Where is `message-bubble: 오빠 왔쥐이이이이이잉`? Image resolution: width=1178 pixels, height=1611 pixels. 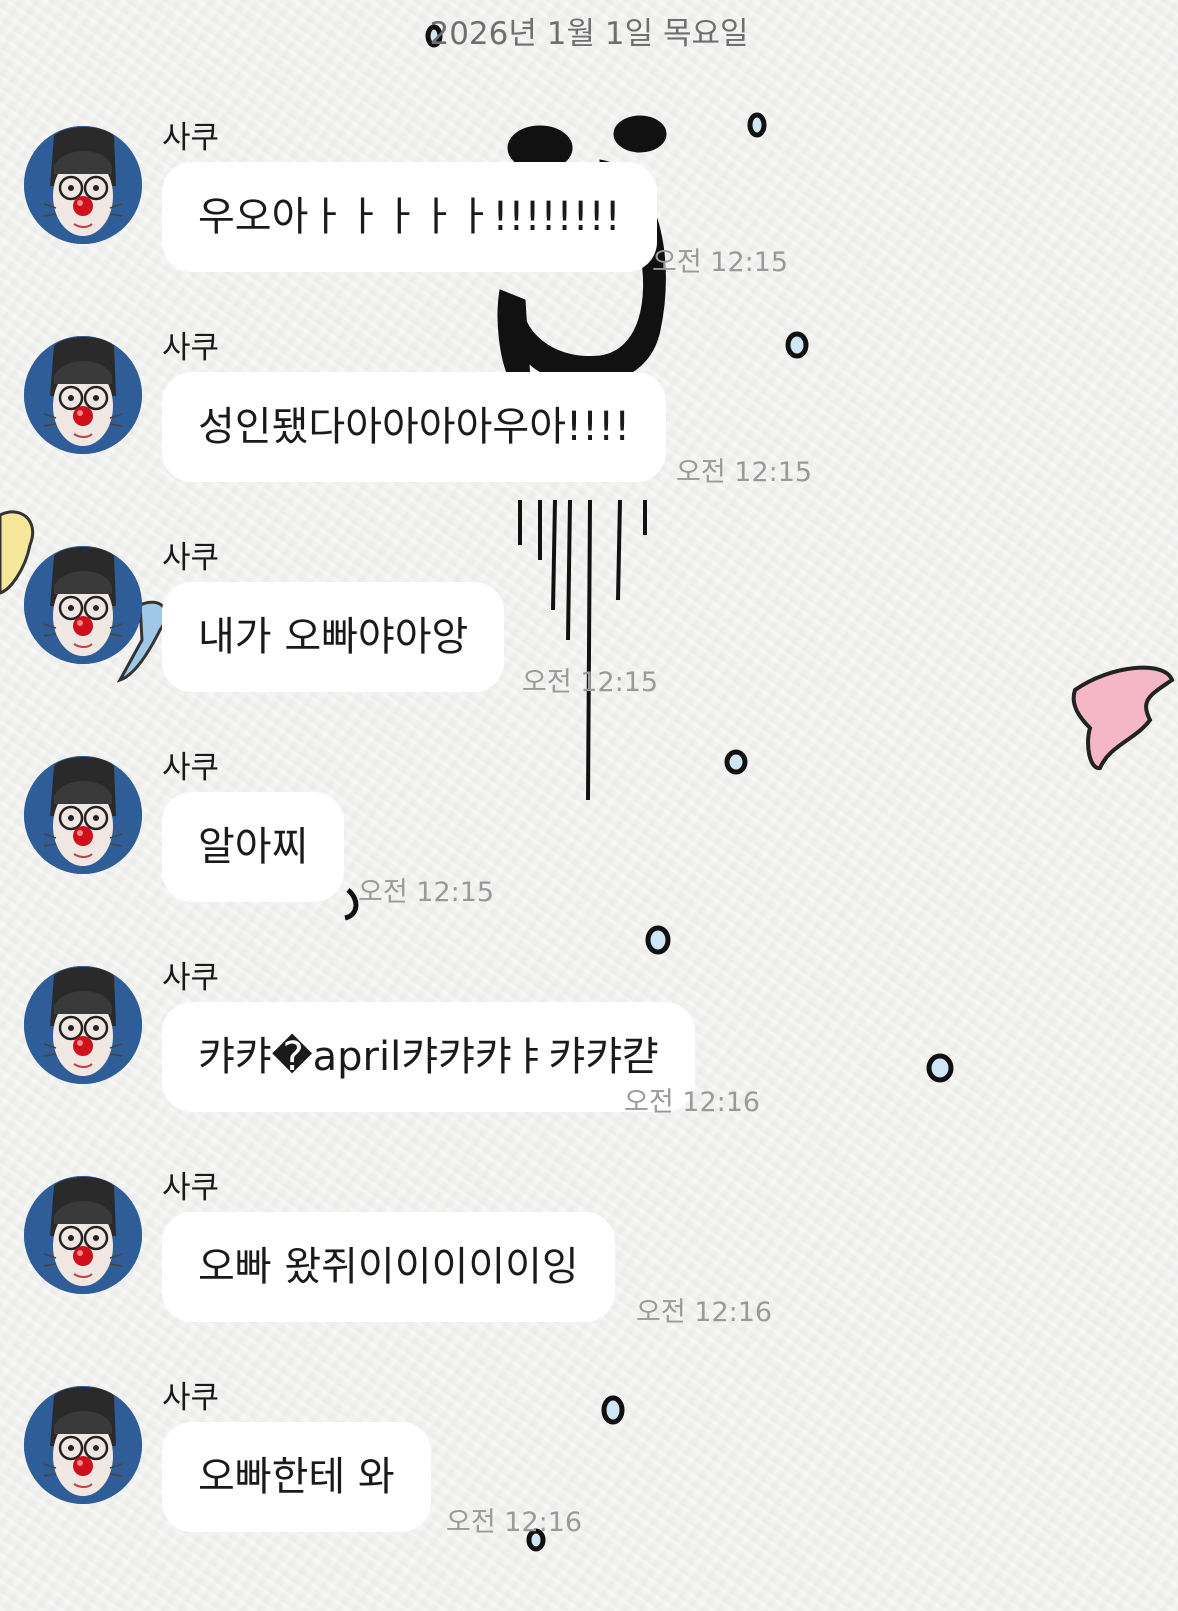
message-bubble: 오빠 왔쥐이이이이이잉 is located at coordinates (388, 1267).